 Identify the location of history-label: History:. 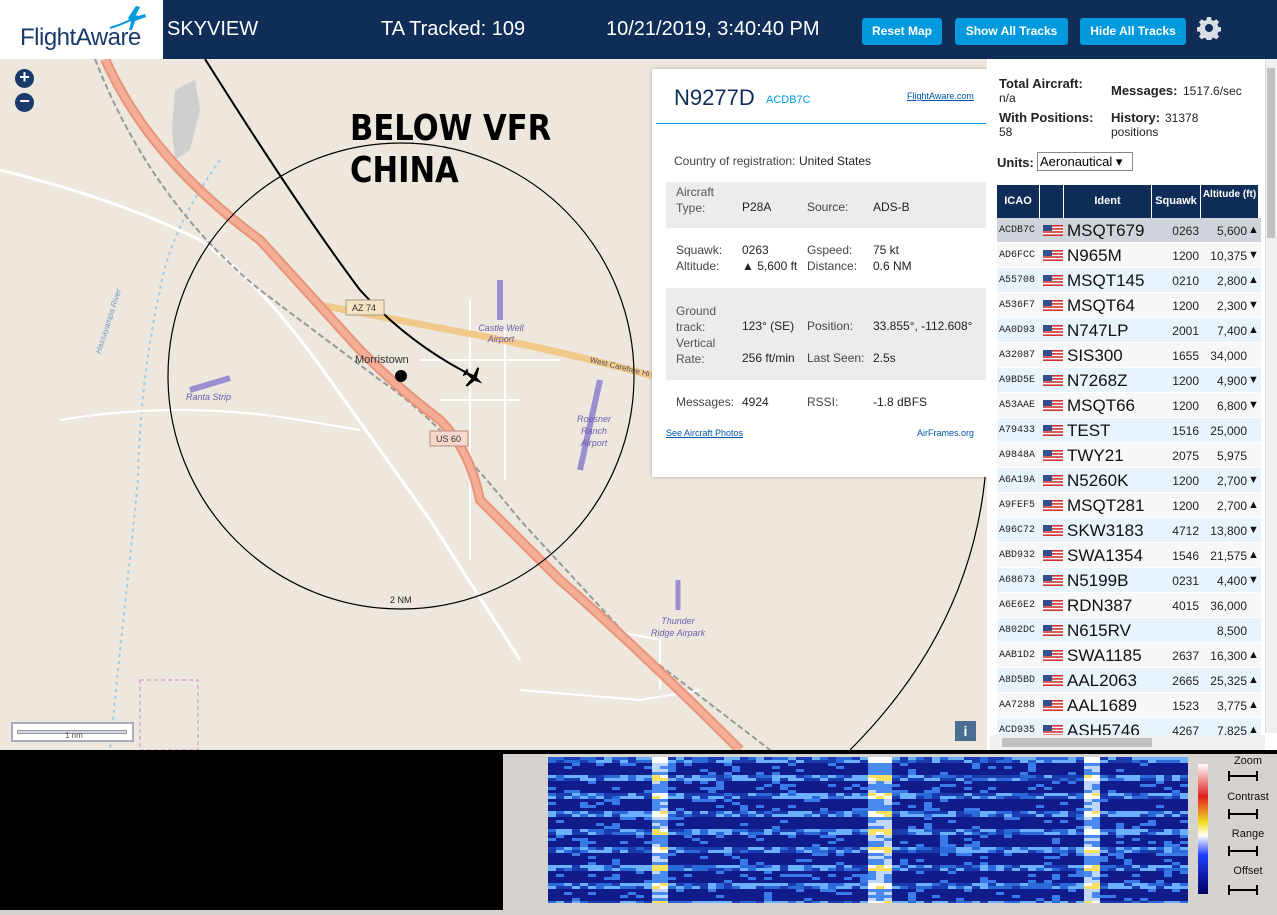
(1136, 117).